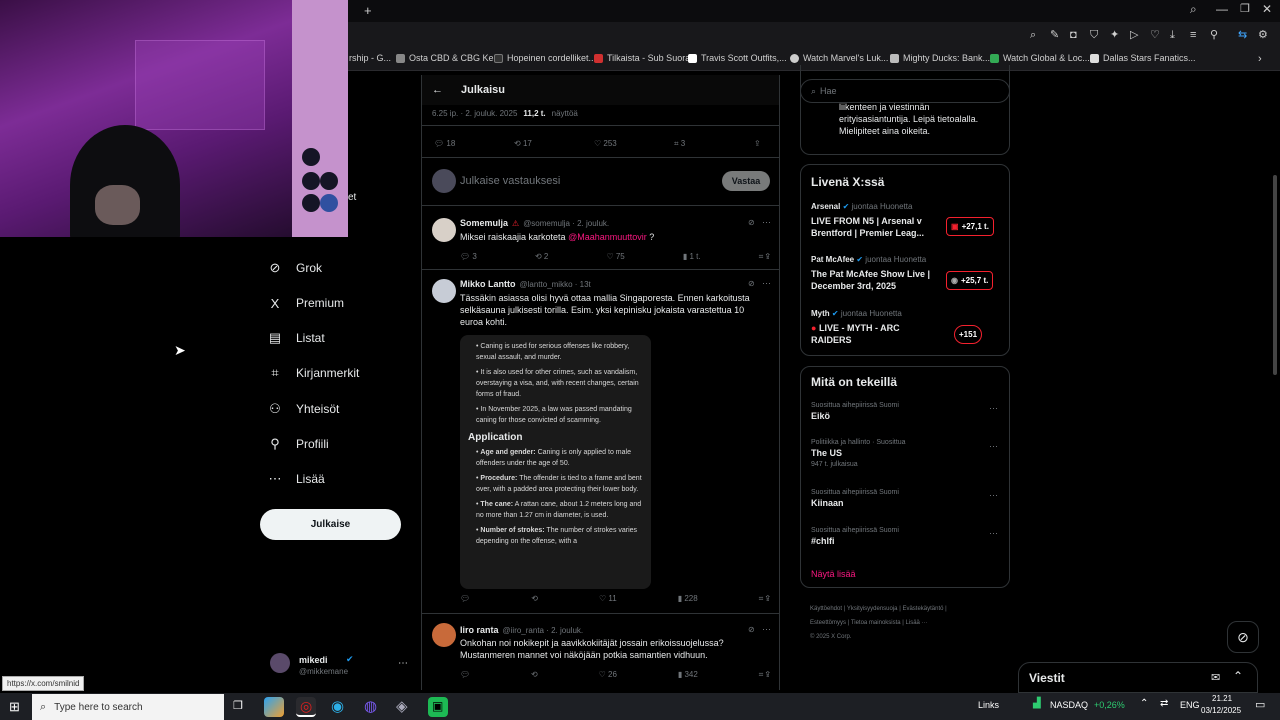 This screenshot has width=1280, height=720. Describe the element at coordinates (468, 257) in the screenshot. I see `reply-action: 💬︎ 3` at that location.